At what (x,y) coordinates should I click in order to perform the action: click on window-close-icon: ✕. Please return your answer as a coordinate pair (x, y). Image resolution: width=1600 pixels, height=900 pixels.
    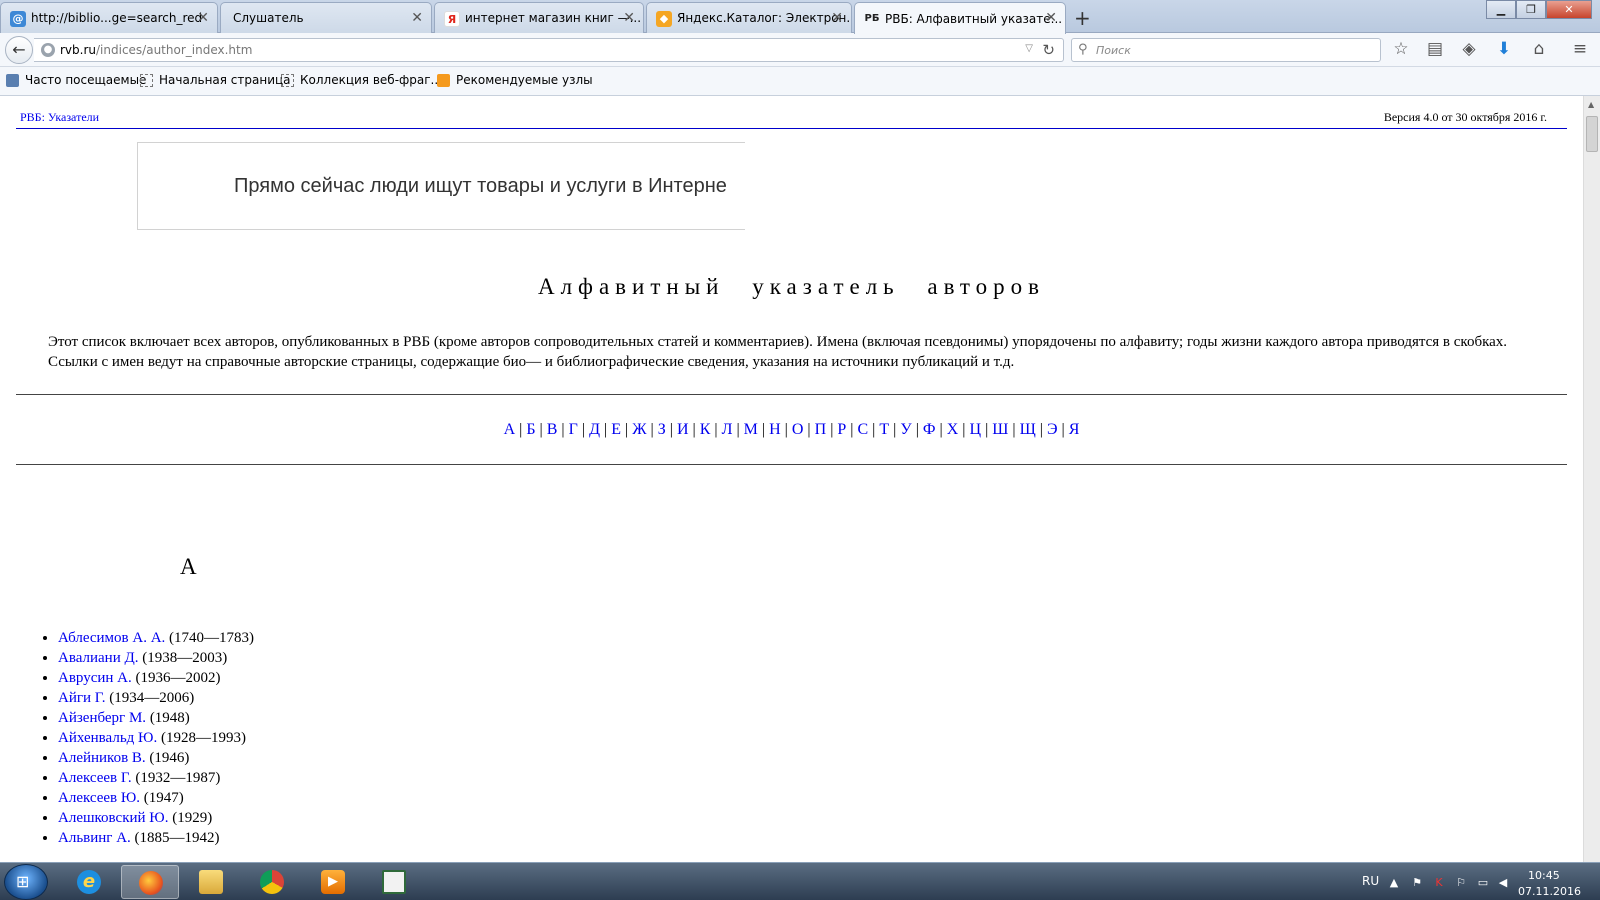
    Looking at the image, I should click on (1569, 9).